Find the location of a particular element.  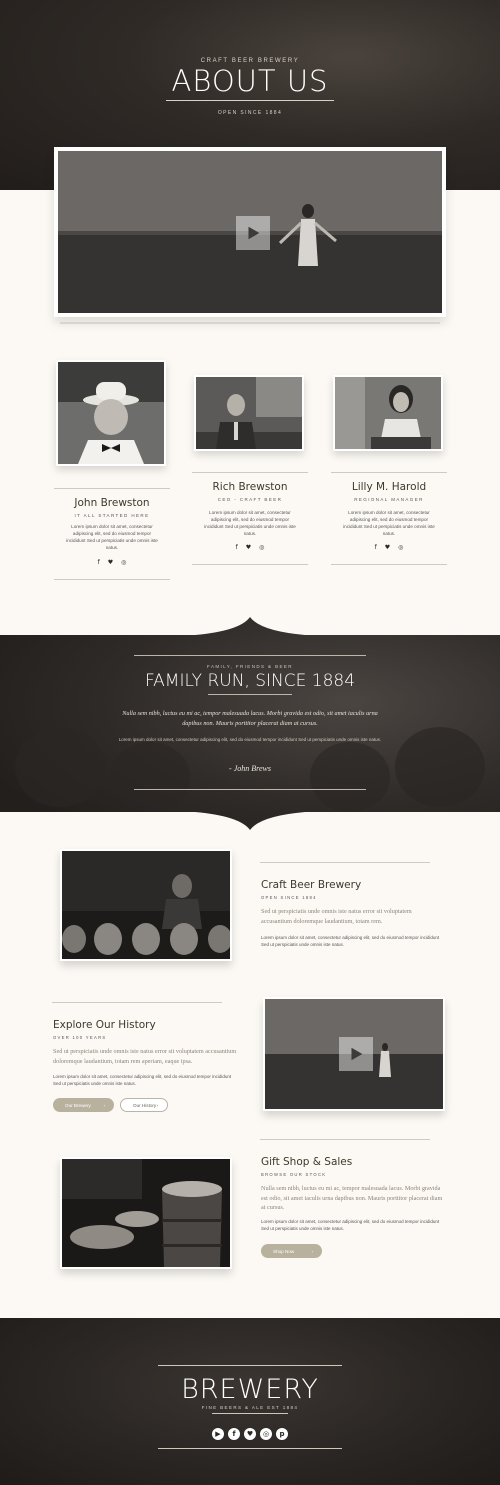

page-title: ABOUT US is located at coordinates (250, 81).